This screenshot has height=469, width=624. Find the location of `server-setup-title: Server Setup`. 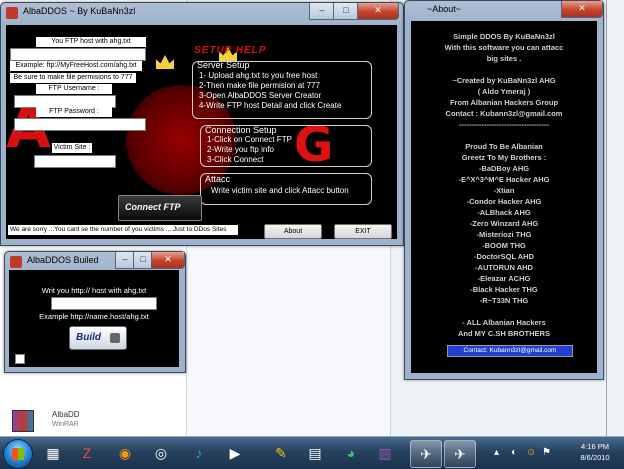

server-setup-title: Server Setup is located at coordinates (223, 65).